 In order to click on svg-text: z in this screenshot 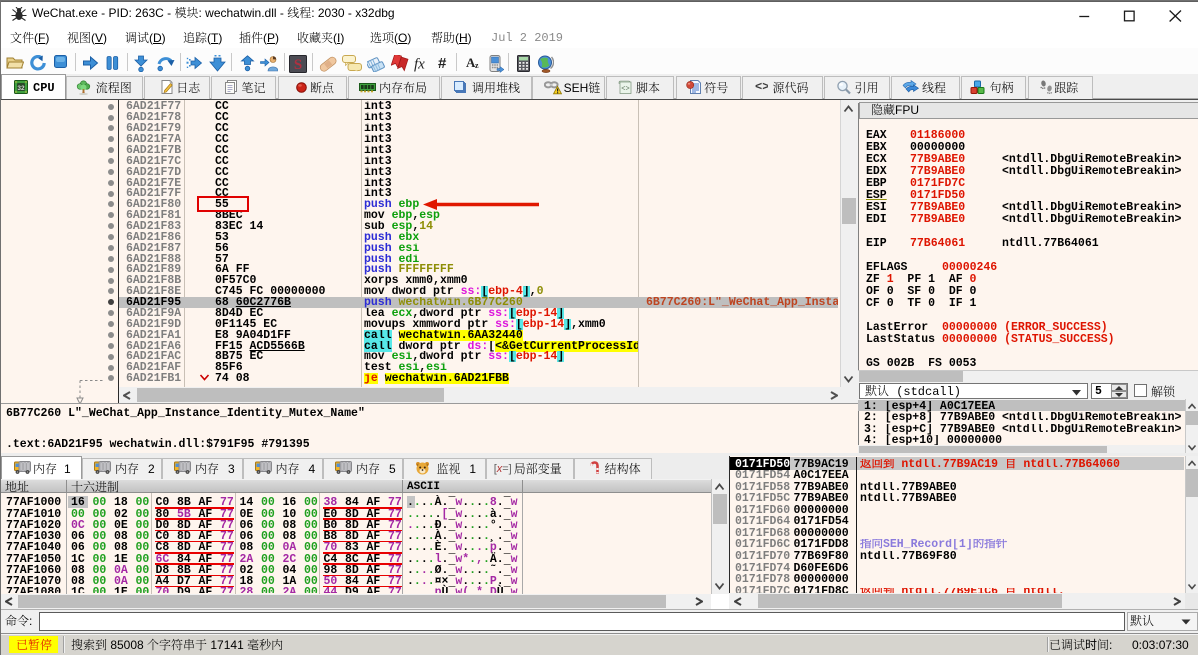, I will do `click(477, 65)`.